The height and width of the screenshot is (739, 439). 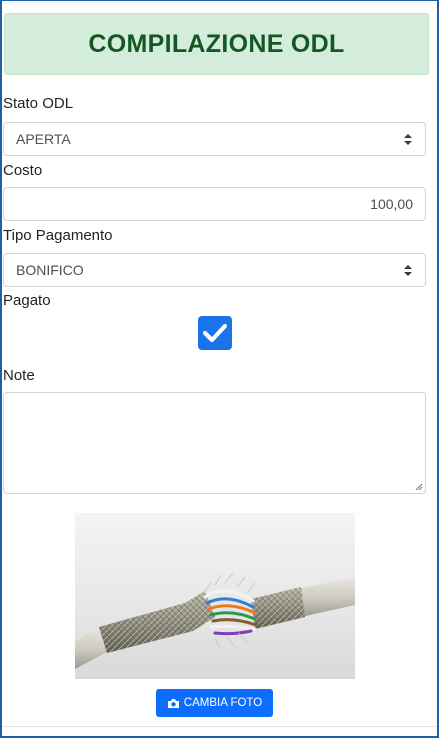 I want to click on pagato-label: Pagato, so click(x=27, y=300).